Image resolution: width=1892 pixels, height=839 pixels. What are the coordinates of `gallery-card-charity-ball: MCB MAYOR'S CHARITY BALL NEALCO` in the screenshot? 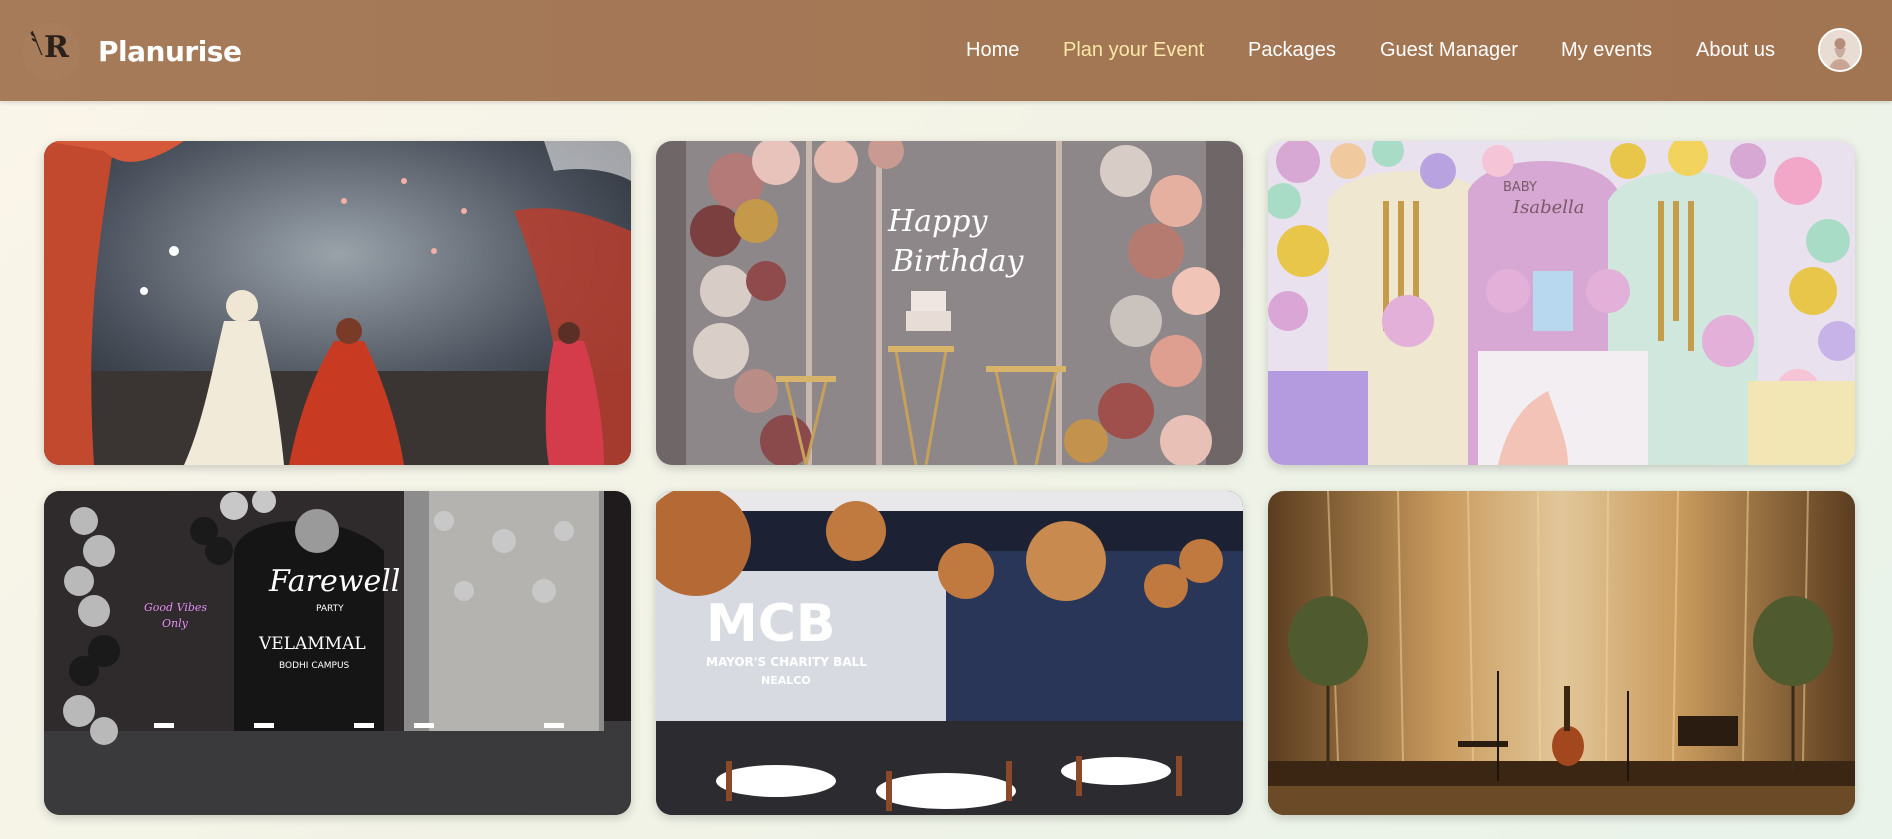 It's located at (949, 653).